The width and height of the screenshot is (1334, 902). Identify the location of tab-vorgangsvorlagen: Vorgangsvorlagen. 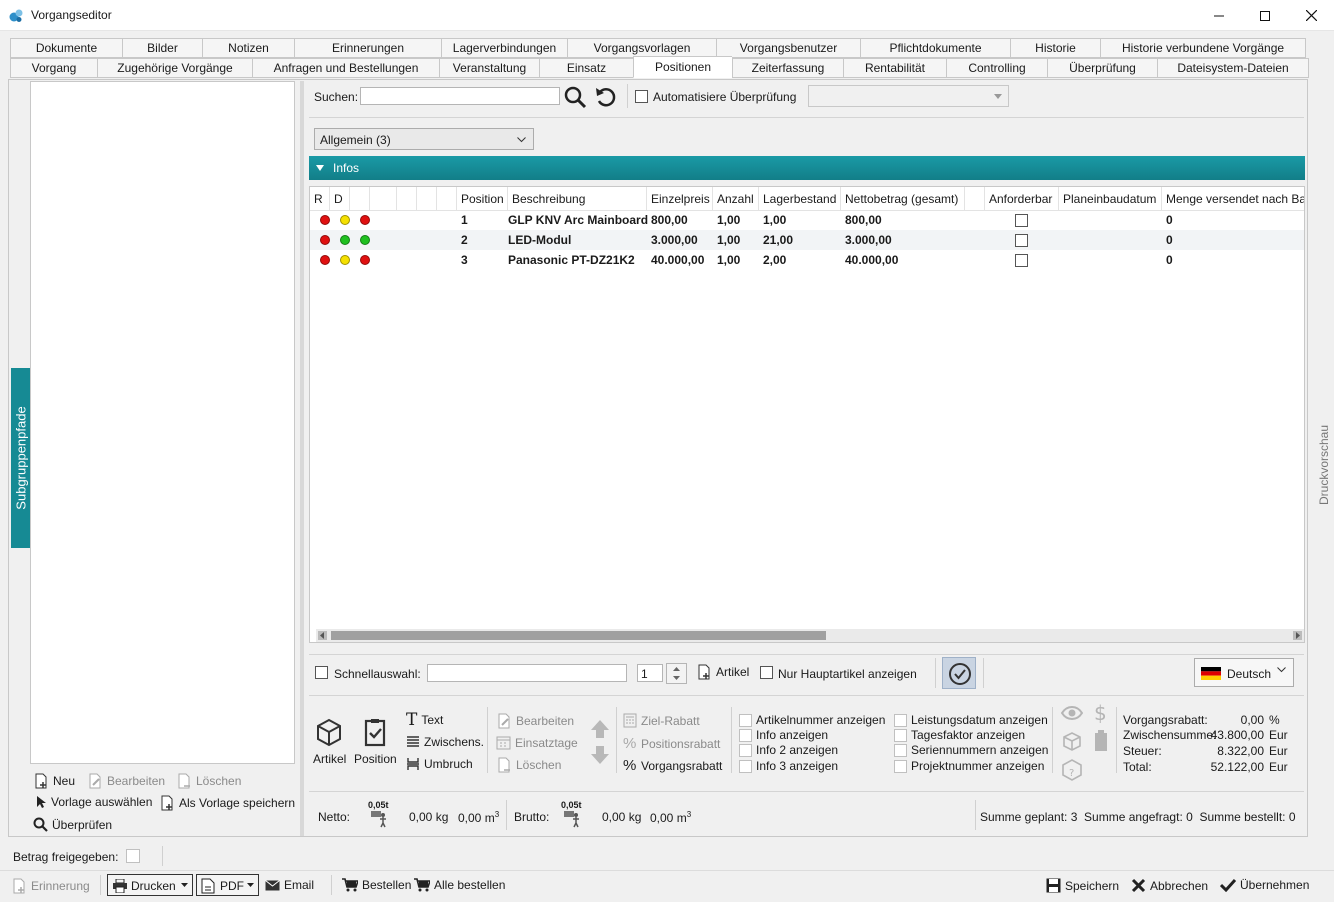
(641, 48).